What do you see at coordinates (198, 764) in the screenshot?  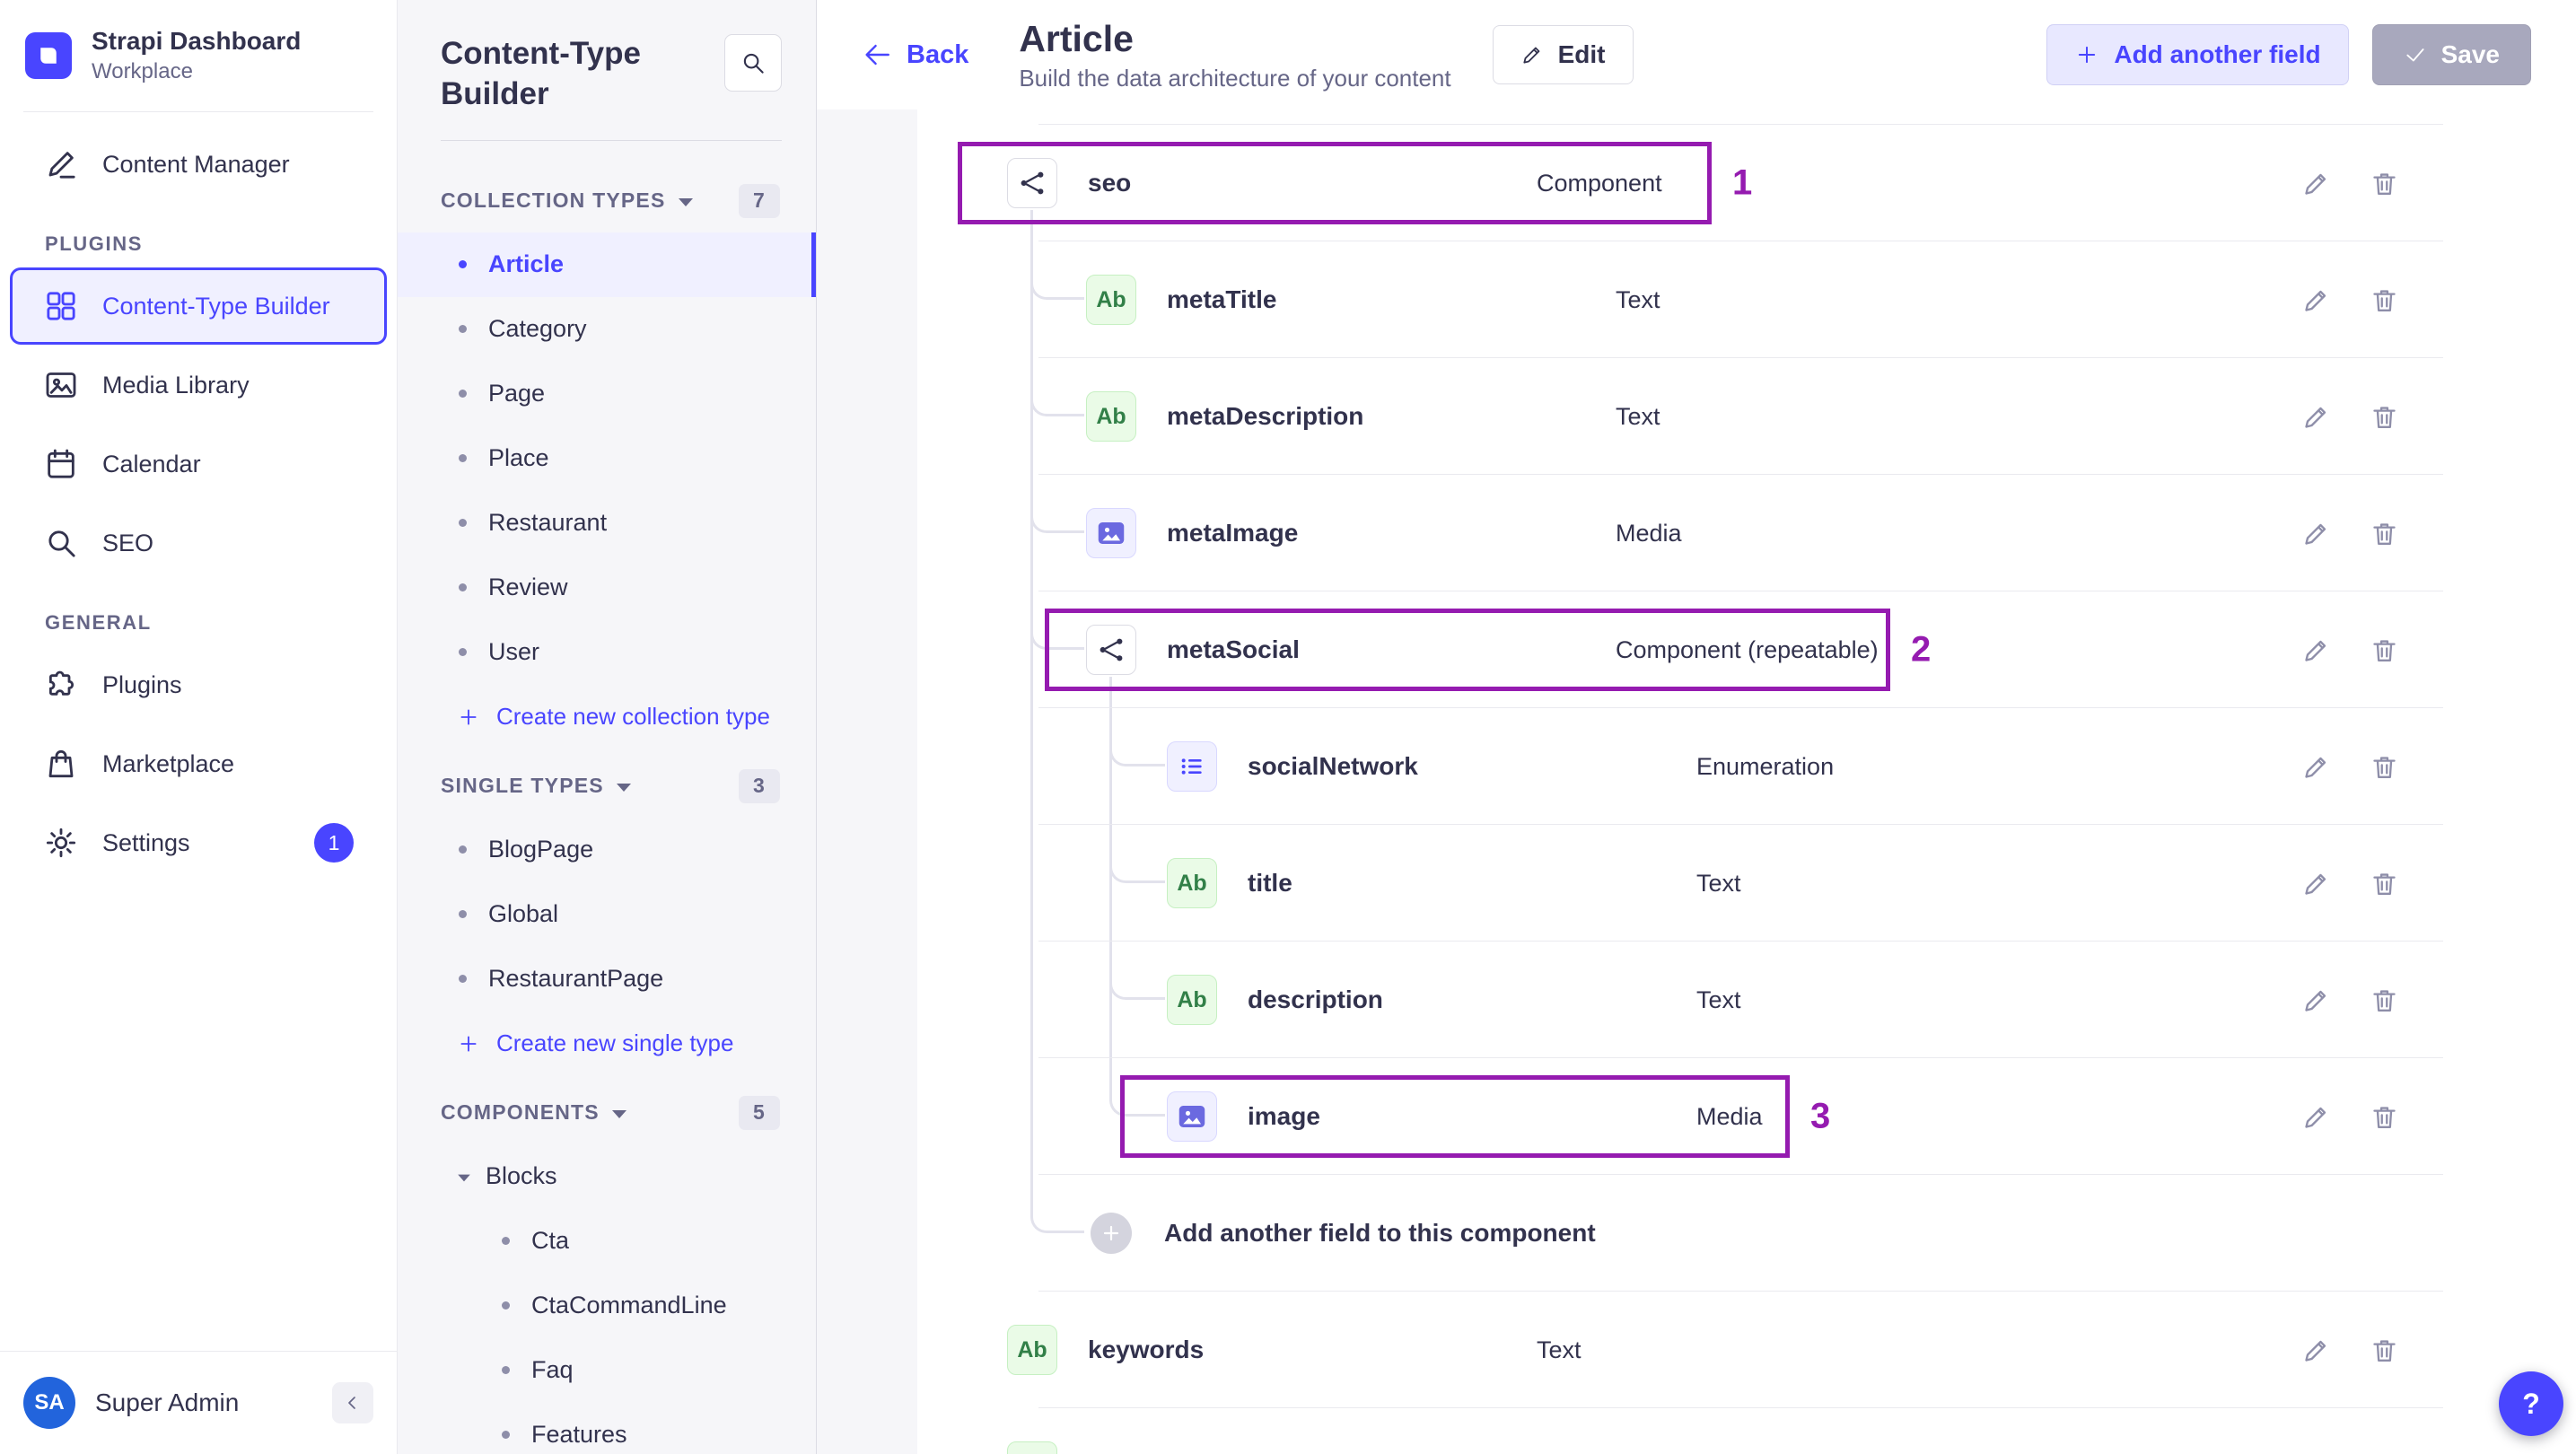 I see `sidebar-item-marketplace: Marketplace` at bounding box center [198, 764].